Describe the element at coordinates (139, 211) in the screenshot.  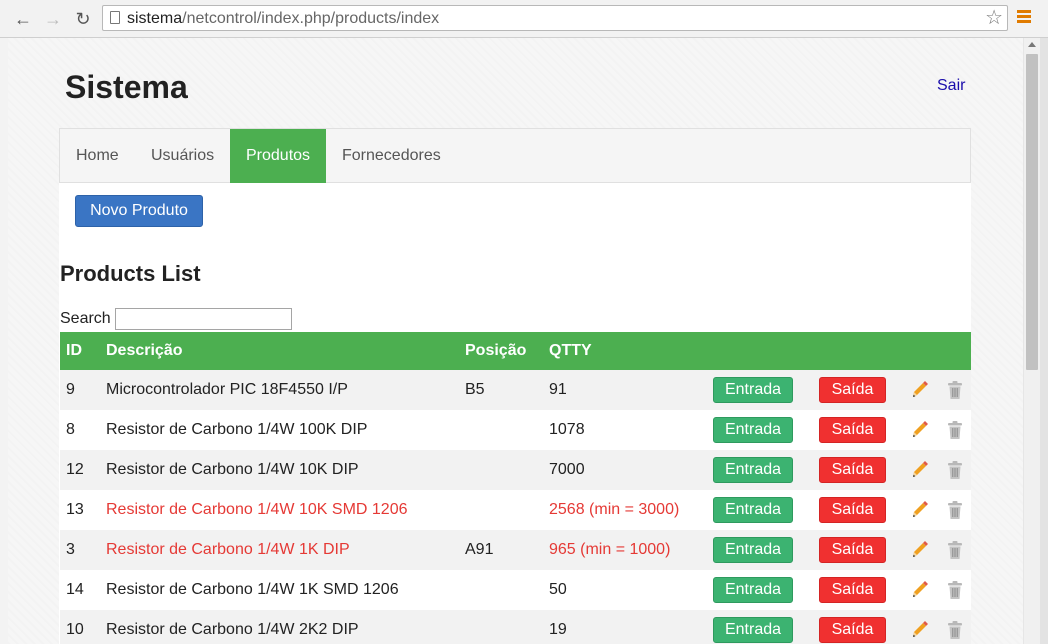
I see `new-product-button: Novo Produto` at that location.